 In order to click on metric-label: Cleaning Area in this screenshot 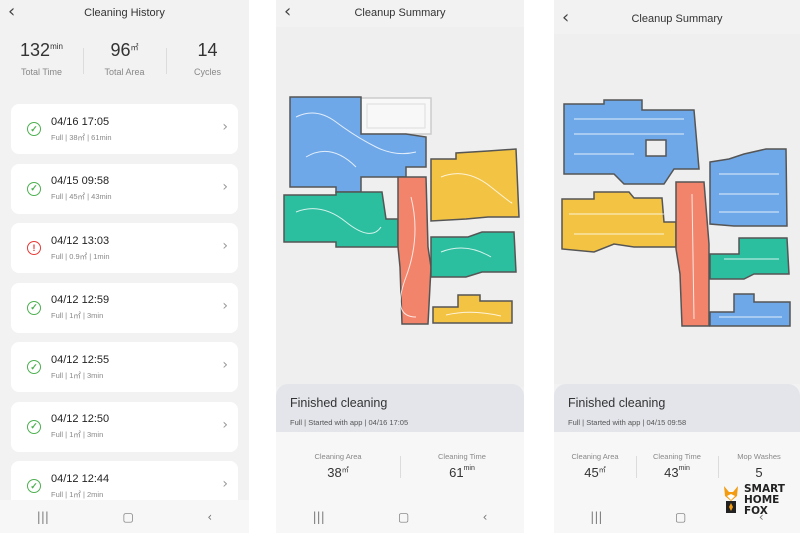, I will do `click(338, 456)`.